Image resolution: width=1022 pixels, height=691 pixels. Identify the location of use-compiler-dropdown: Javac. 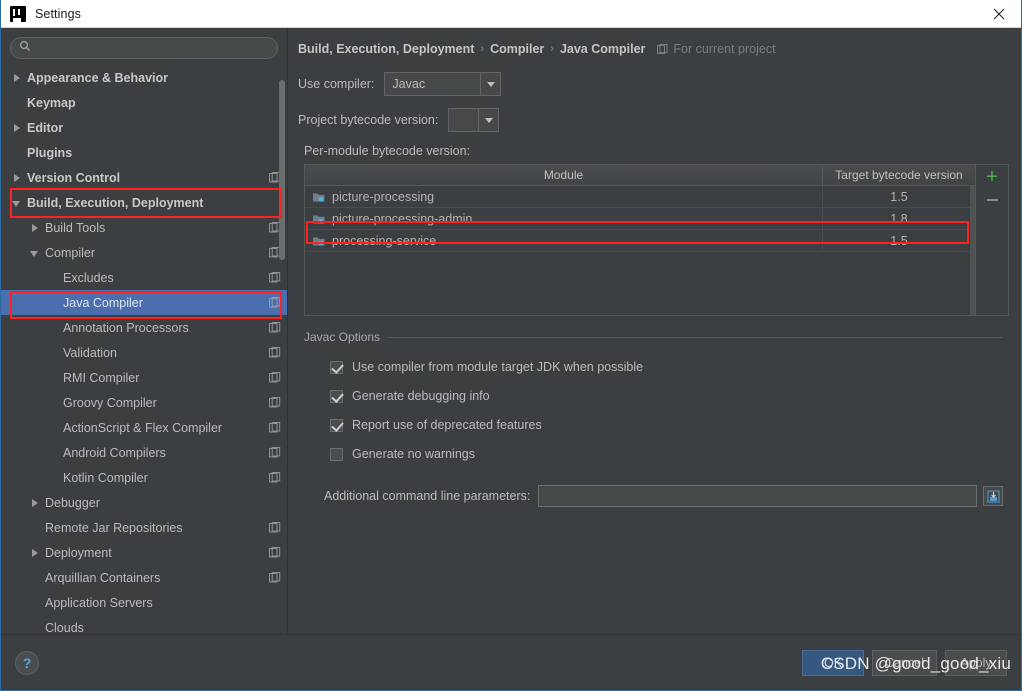
(443, 84).